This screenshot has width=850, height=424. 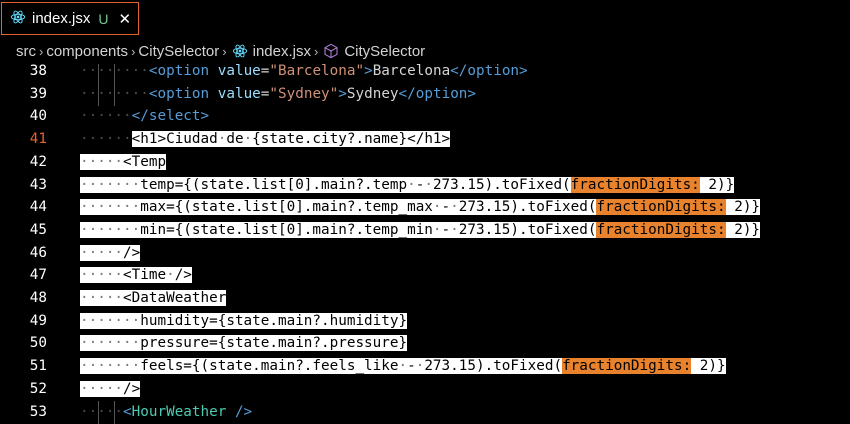 I want to click on line-number: 46, so click(x=38, y=252).